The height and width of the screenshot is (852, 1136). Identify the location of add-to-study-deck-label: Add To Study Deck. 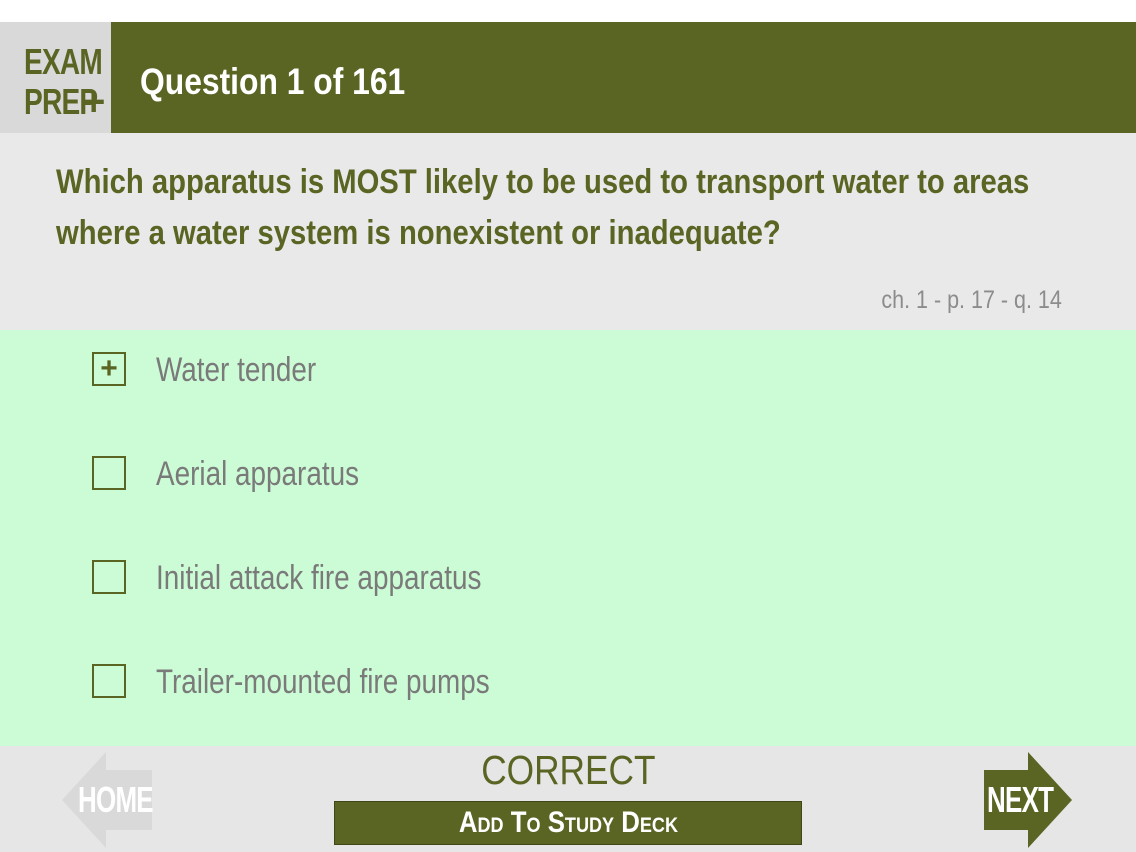
(568, 822).